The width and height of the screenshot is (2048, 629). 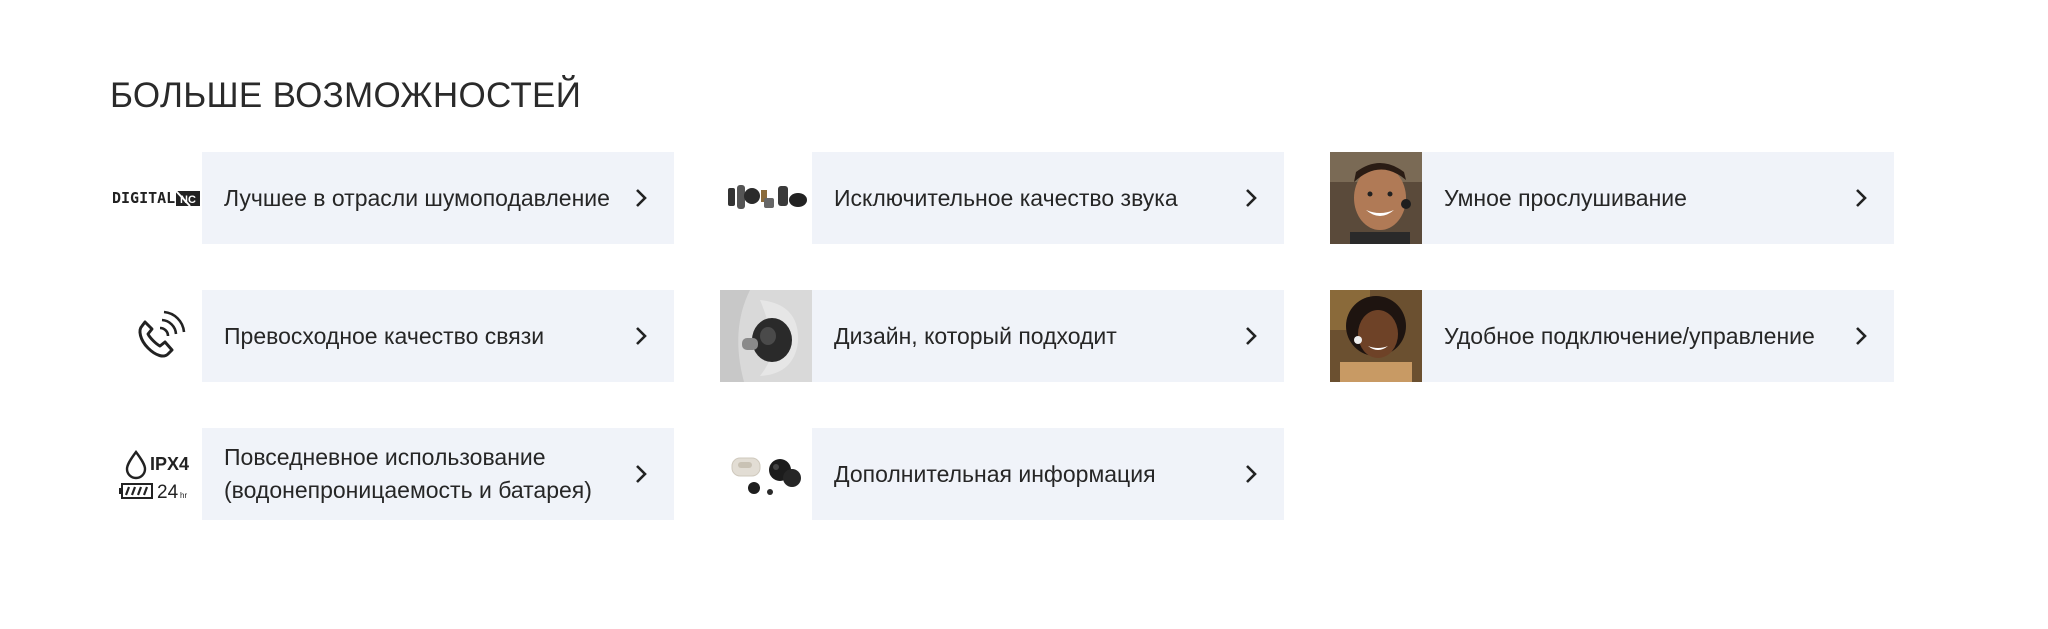 I want to click on feature-smart-listening: Умное прослушивание, so click(x=1612, y=198).